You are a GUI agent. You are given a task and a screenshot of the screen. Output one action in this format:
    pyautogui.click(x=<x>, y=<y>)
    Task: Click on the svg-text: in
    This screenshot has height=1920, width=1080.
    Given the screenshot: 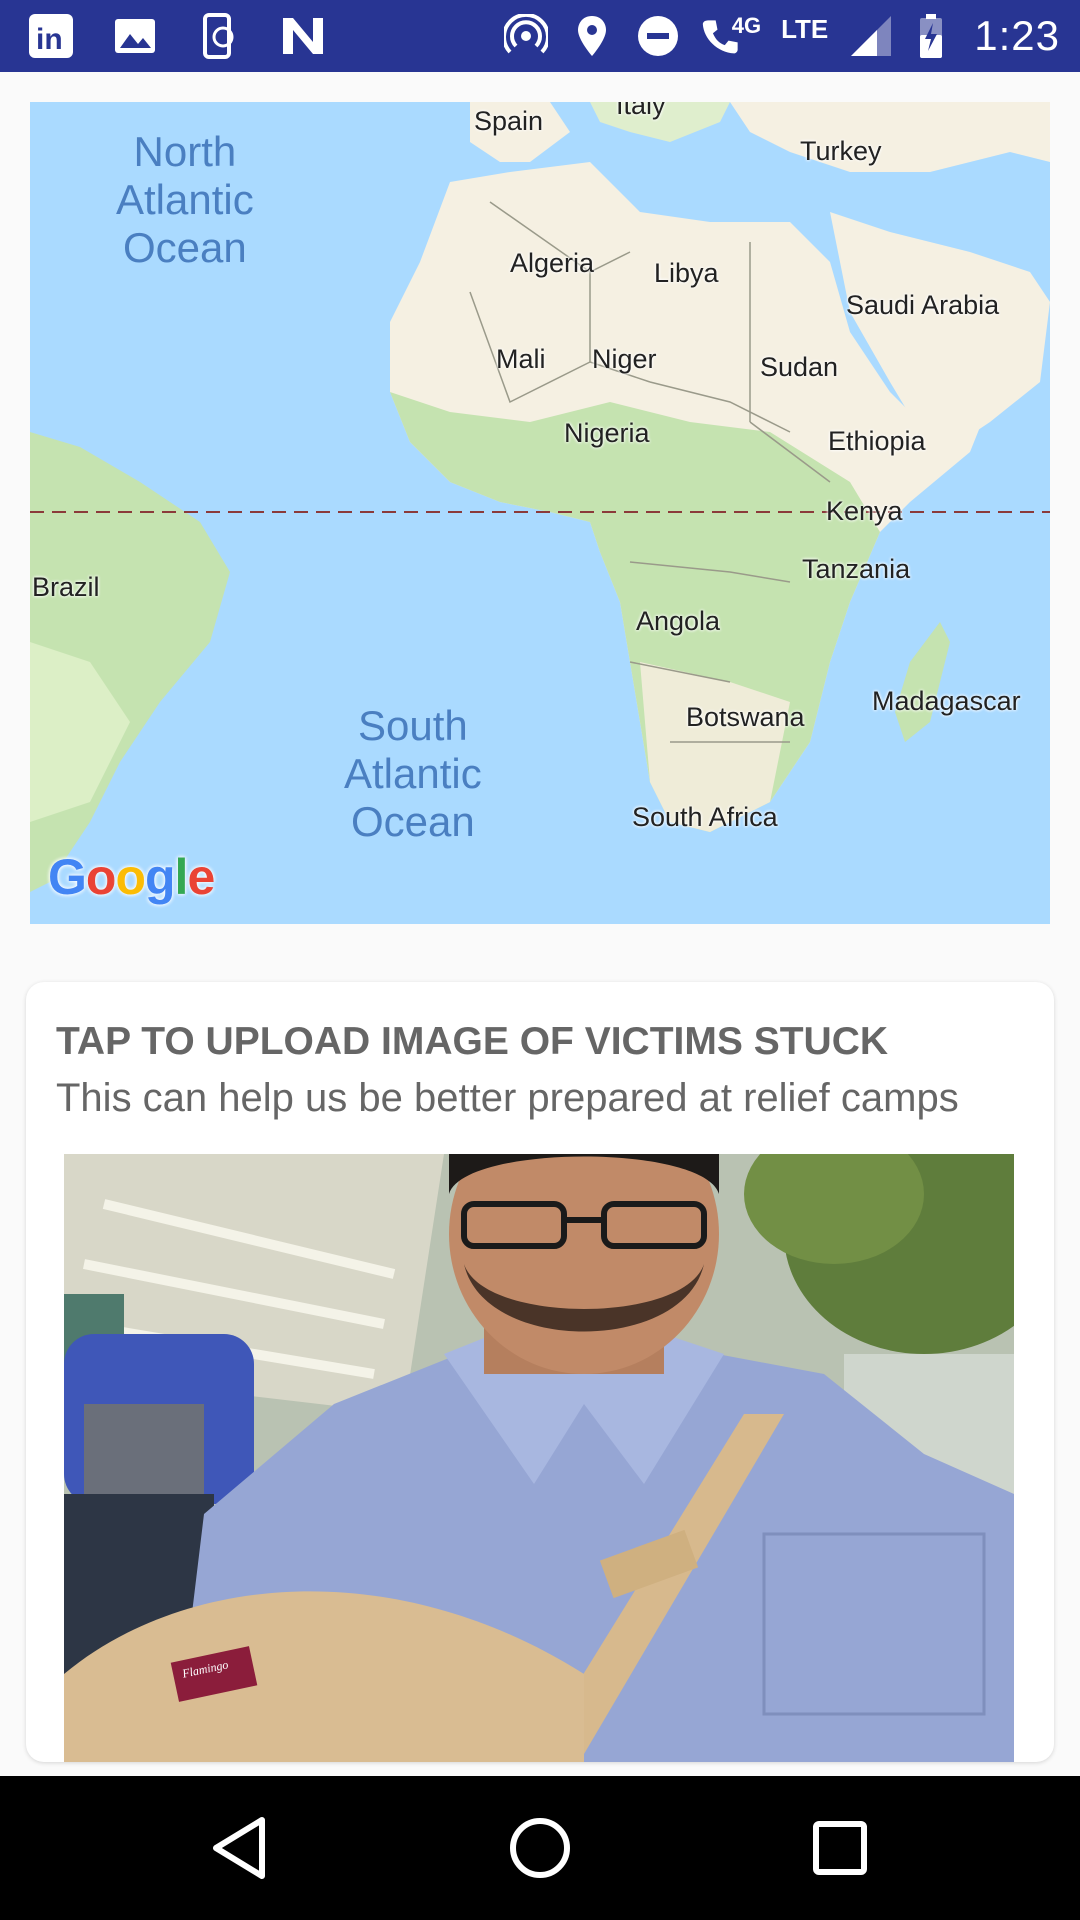 What is the action you would take?
    pyautogui.click(x=49, y=39)
    